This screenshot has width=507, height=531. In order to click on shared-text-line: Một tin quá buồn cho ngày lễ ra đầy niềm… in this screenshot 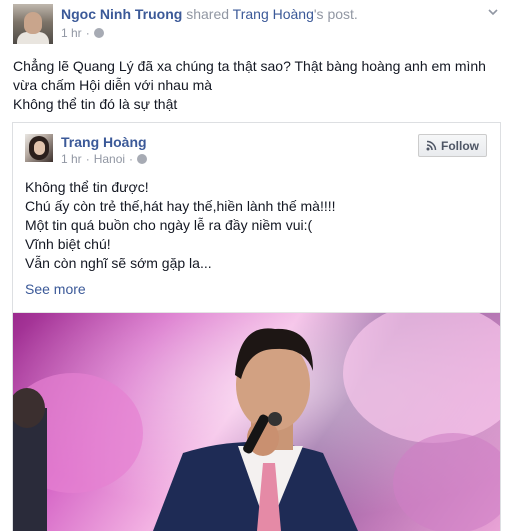, I will do `click(169, 225)`.